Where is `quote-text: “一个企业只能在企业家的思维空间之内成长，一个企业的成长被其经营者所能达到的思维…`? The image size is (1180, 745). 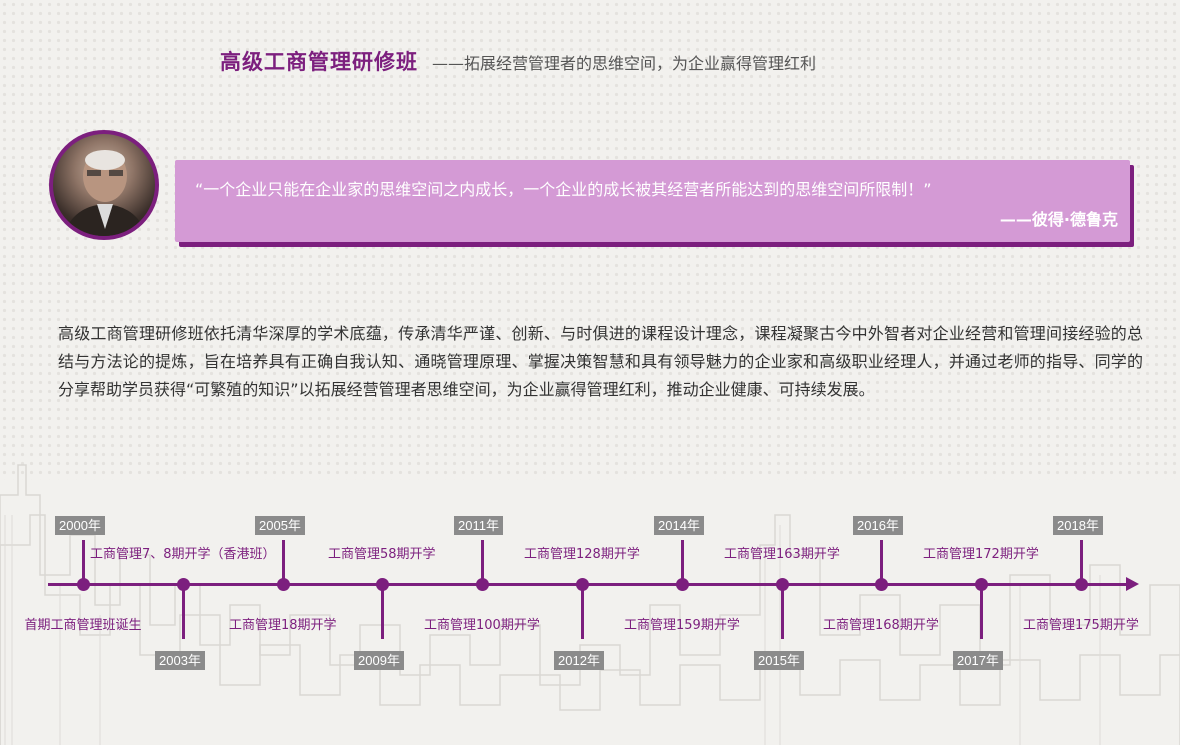 quote-text: “一个企业只能在企业家的思维空间之内成长，一个企业的成长被其经营者所能达到的思维… is located at coordinates (563, 189).